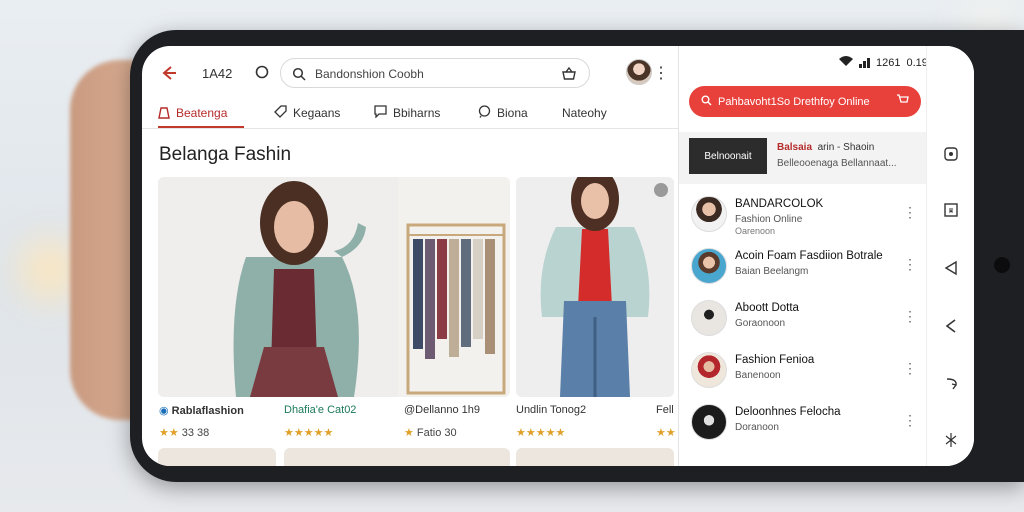 The height and width of the screenshot is (512, 1024). I want to click on promo-line: Balsaia arin - Shaoin, so click(826, 147).